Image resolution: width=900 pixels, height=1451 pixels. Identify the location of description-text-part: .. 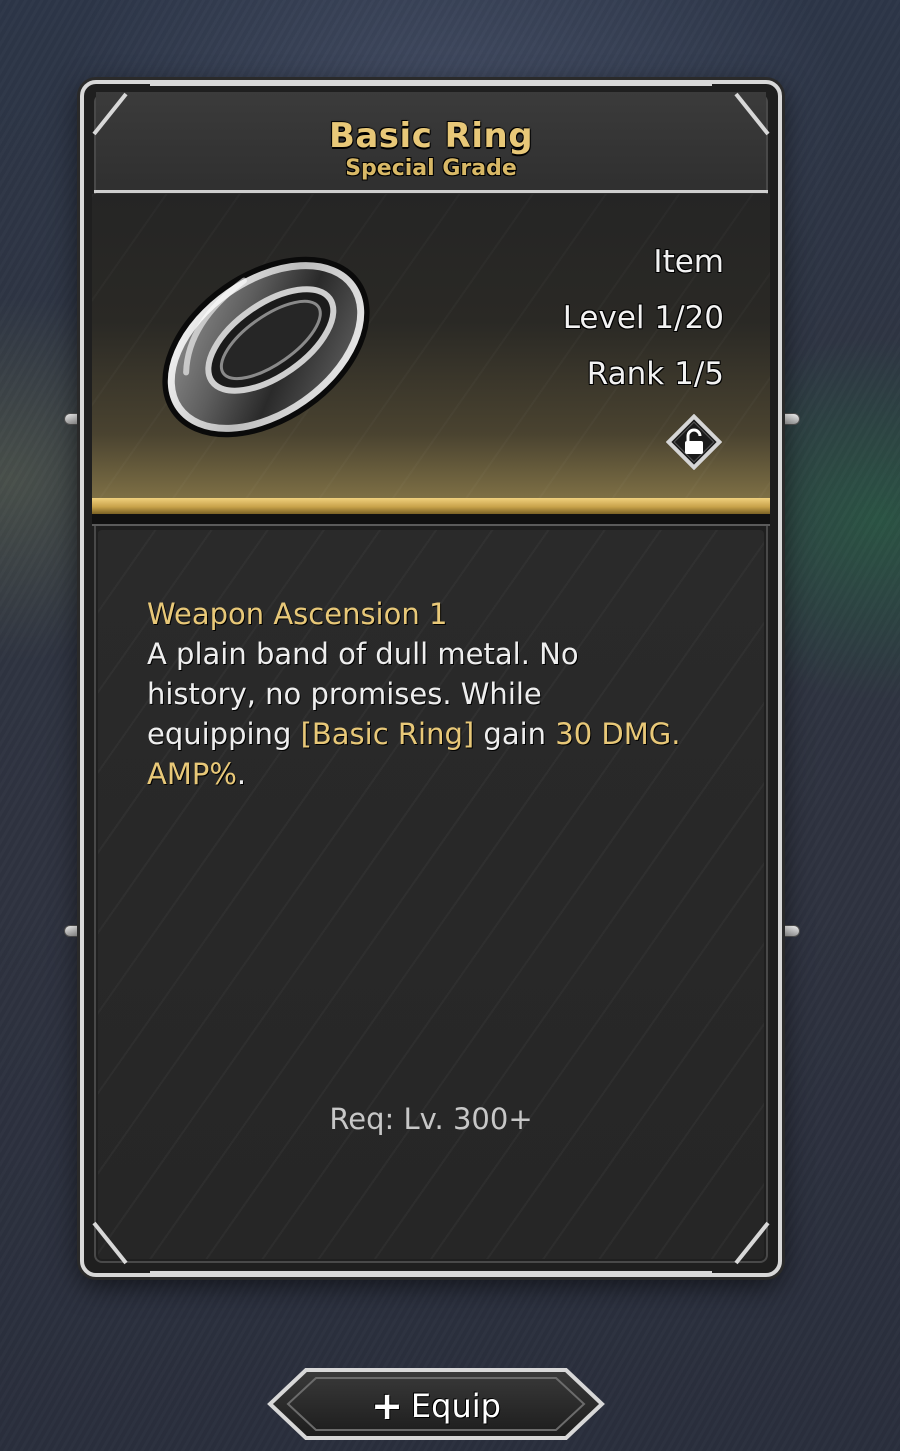
(241, 774).